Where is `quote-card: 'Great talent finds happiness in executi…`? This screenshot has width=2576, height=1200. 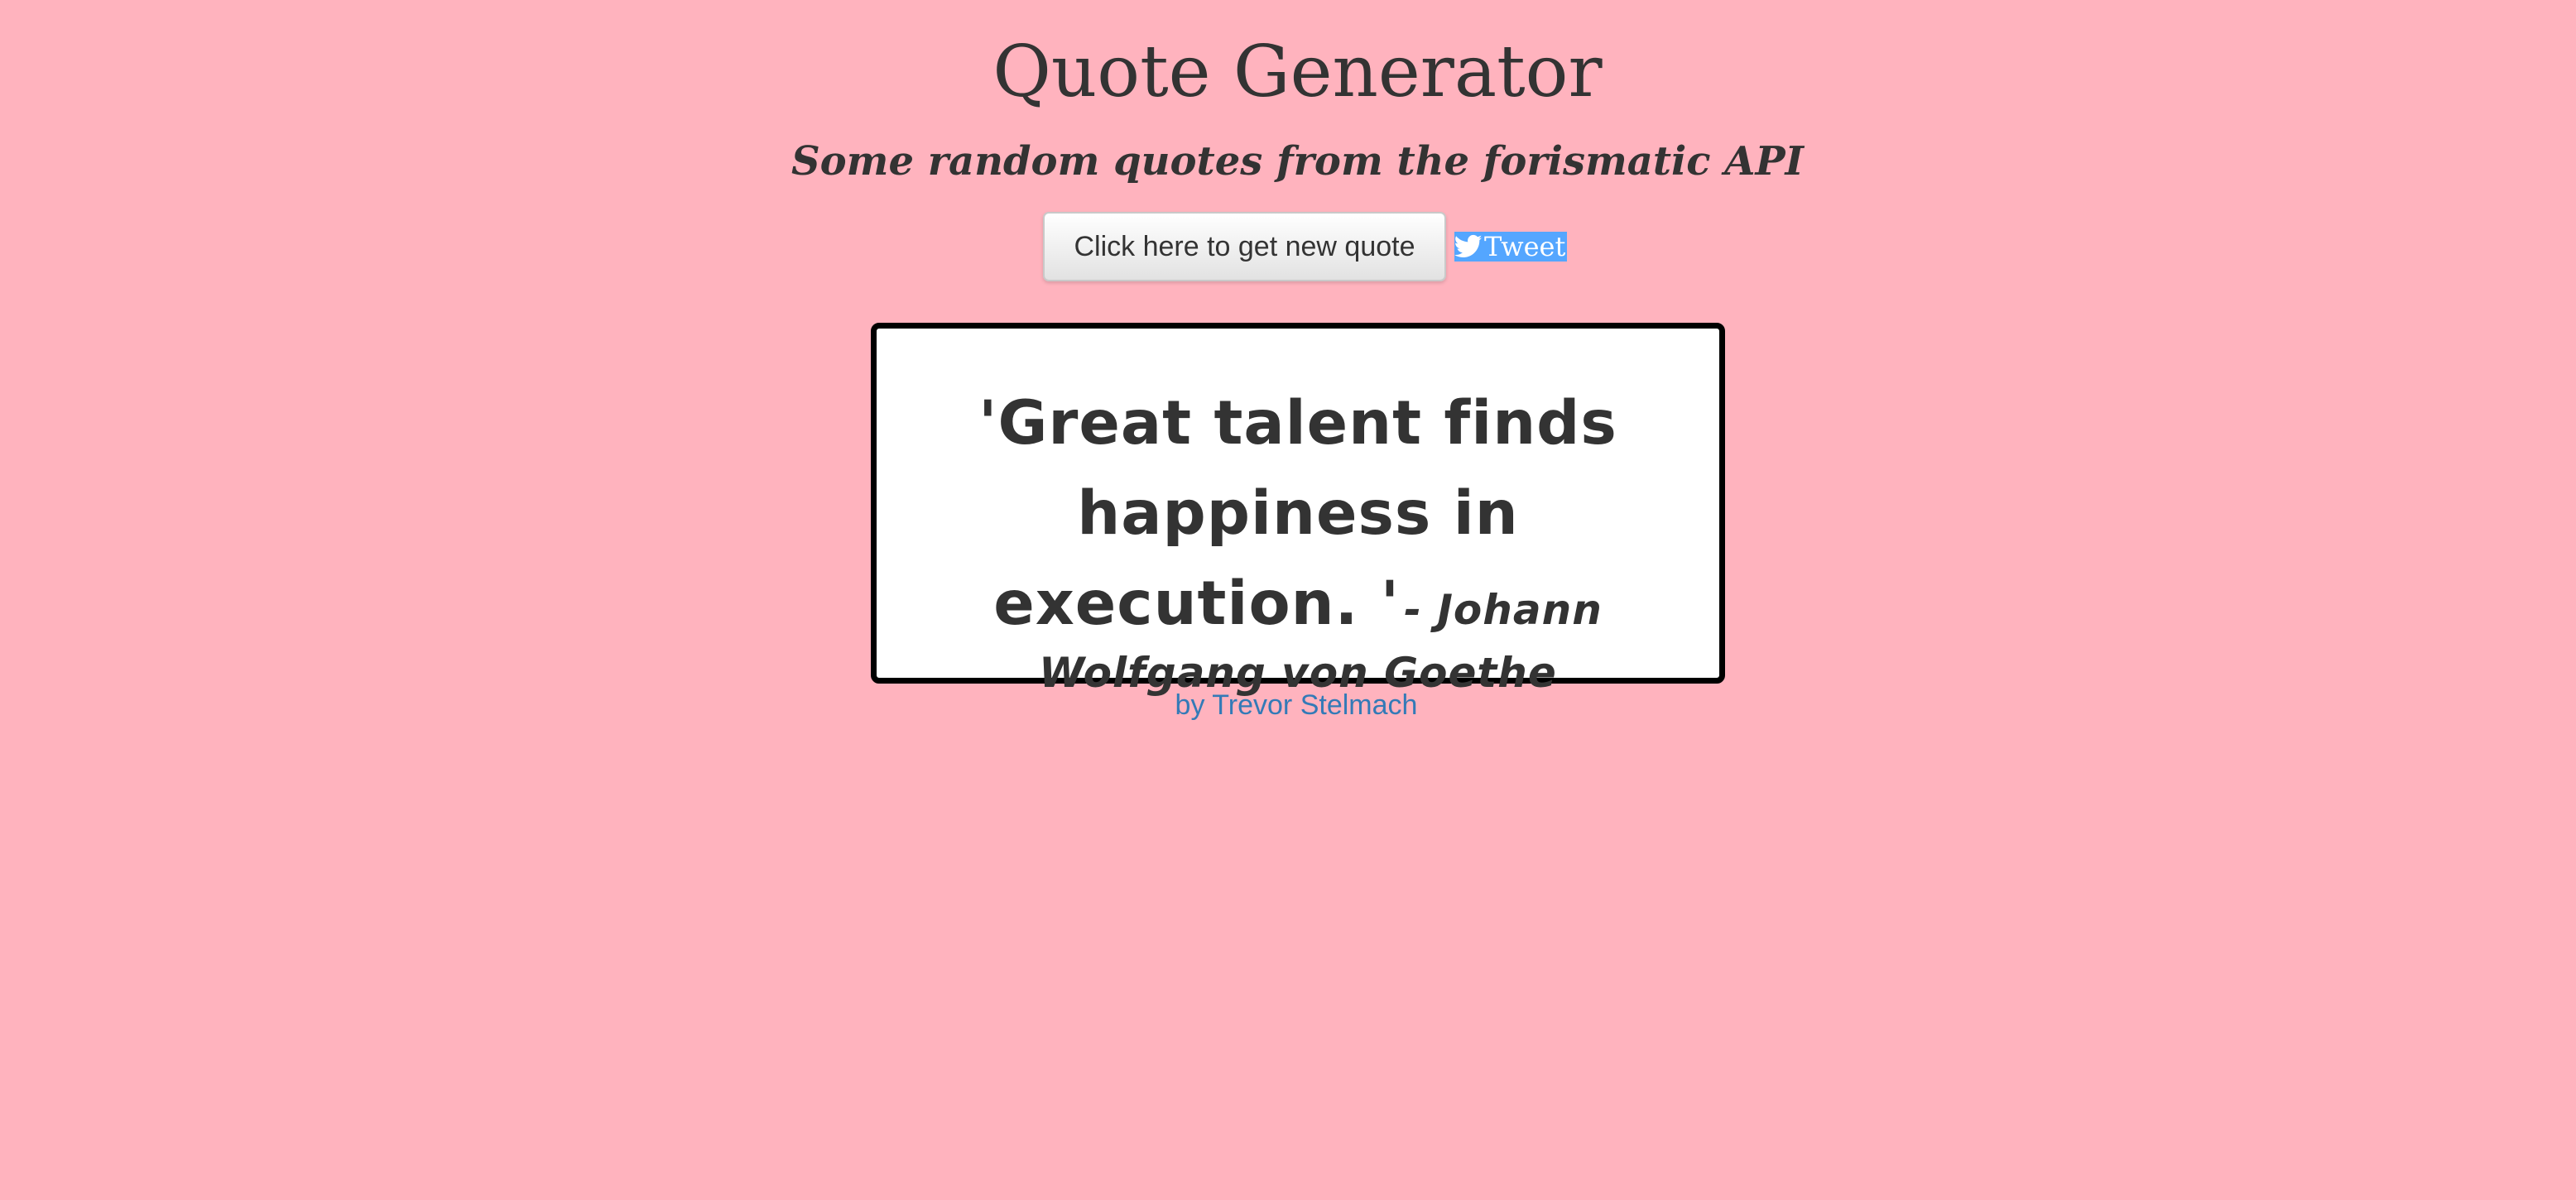
quote-card: 'Great talent finds happiness in executi… is located at coordinates (1298, 510).